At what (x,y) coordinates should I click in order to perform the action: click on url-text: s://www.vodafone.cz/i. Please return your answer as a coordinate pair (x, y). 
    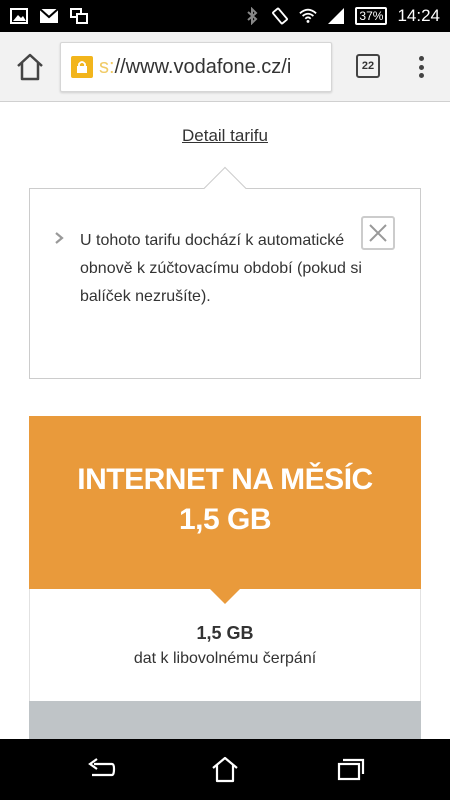
    Looking at the image, I should click on (195, 67).